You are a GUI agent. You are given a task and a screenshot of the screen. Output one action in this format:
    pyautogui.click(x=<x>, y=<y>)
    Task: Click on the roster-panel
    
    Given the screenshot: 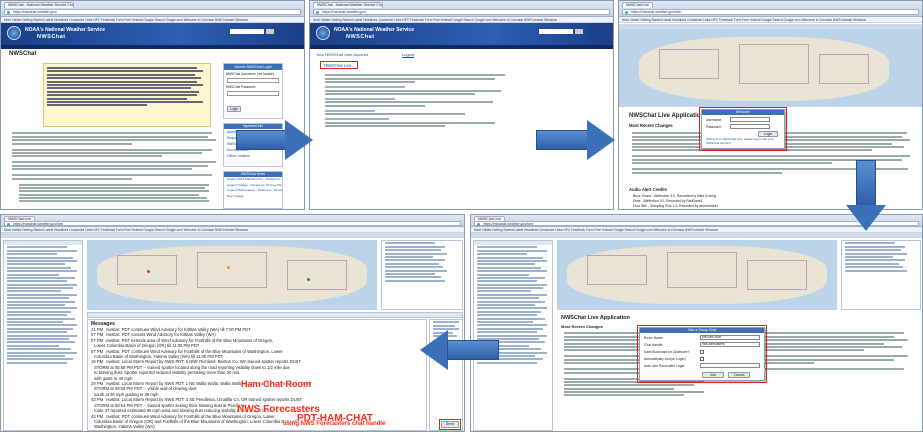 What is the action you would take?
    pyautogui.click(x=43, y=335)
    